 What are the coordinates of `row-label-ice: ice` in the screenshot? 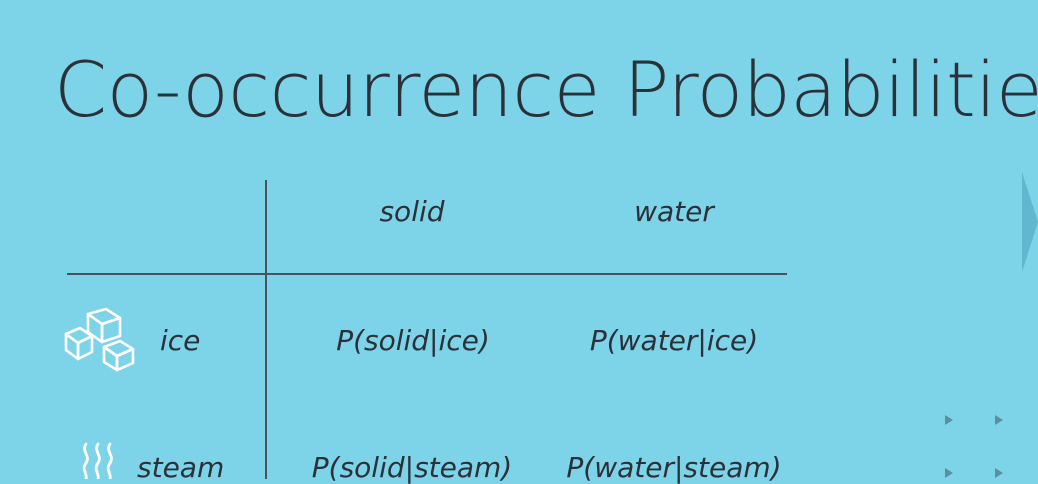 It's located at (180, 340).